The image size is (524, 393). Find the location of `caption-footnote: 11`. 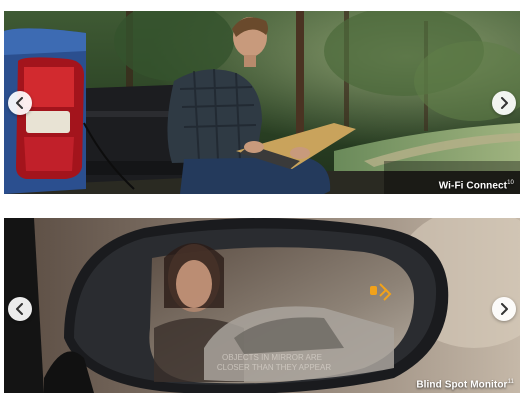

caption-footnote: 11 is located at coordinates (510, 381).